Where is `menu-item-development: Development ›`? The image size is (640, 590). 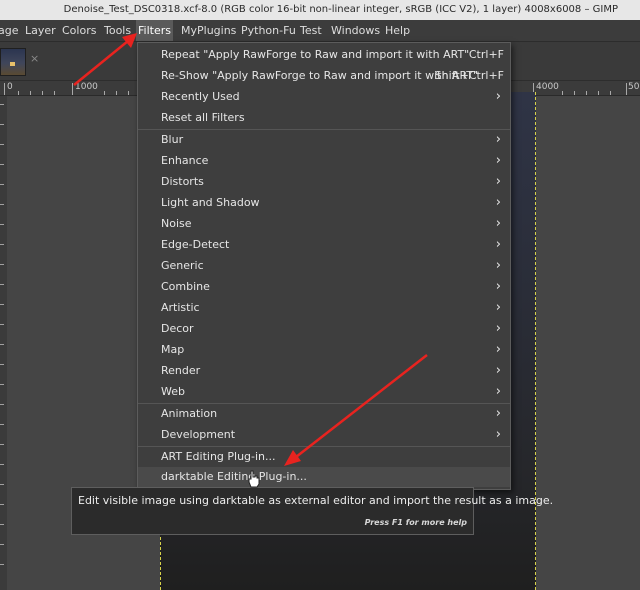
menu-item-development: Development › is located at coordinates (324, 435).